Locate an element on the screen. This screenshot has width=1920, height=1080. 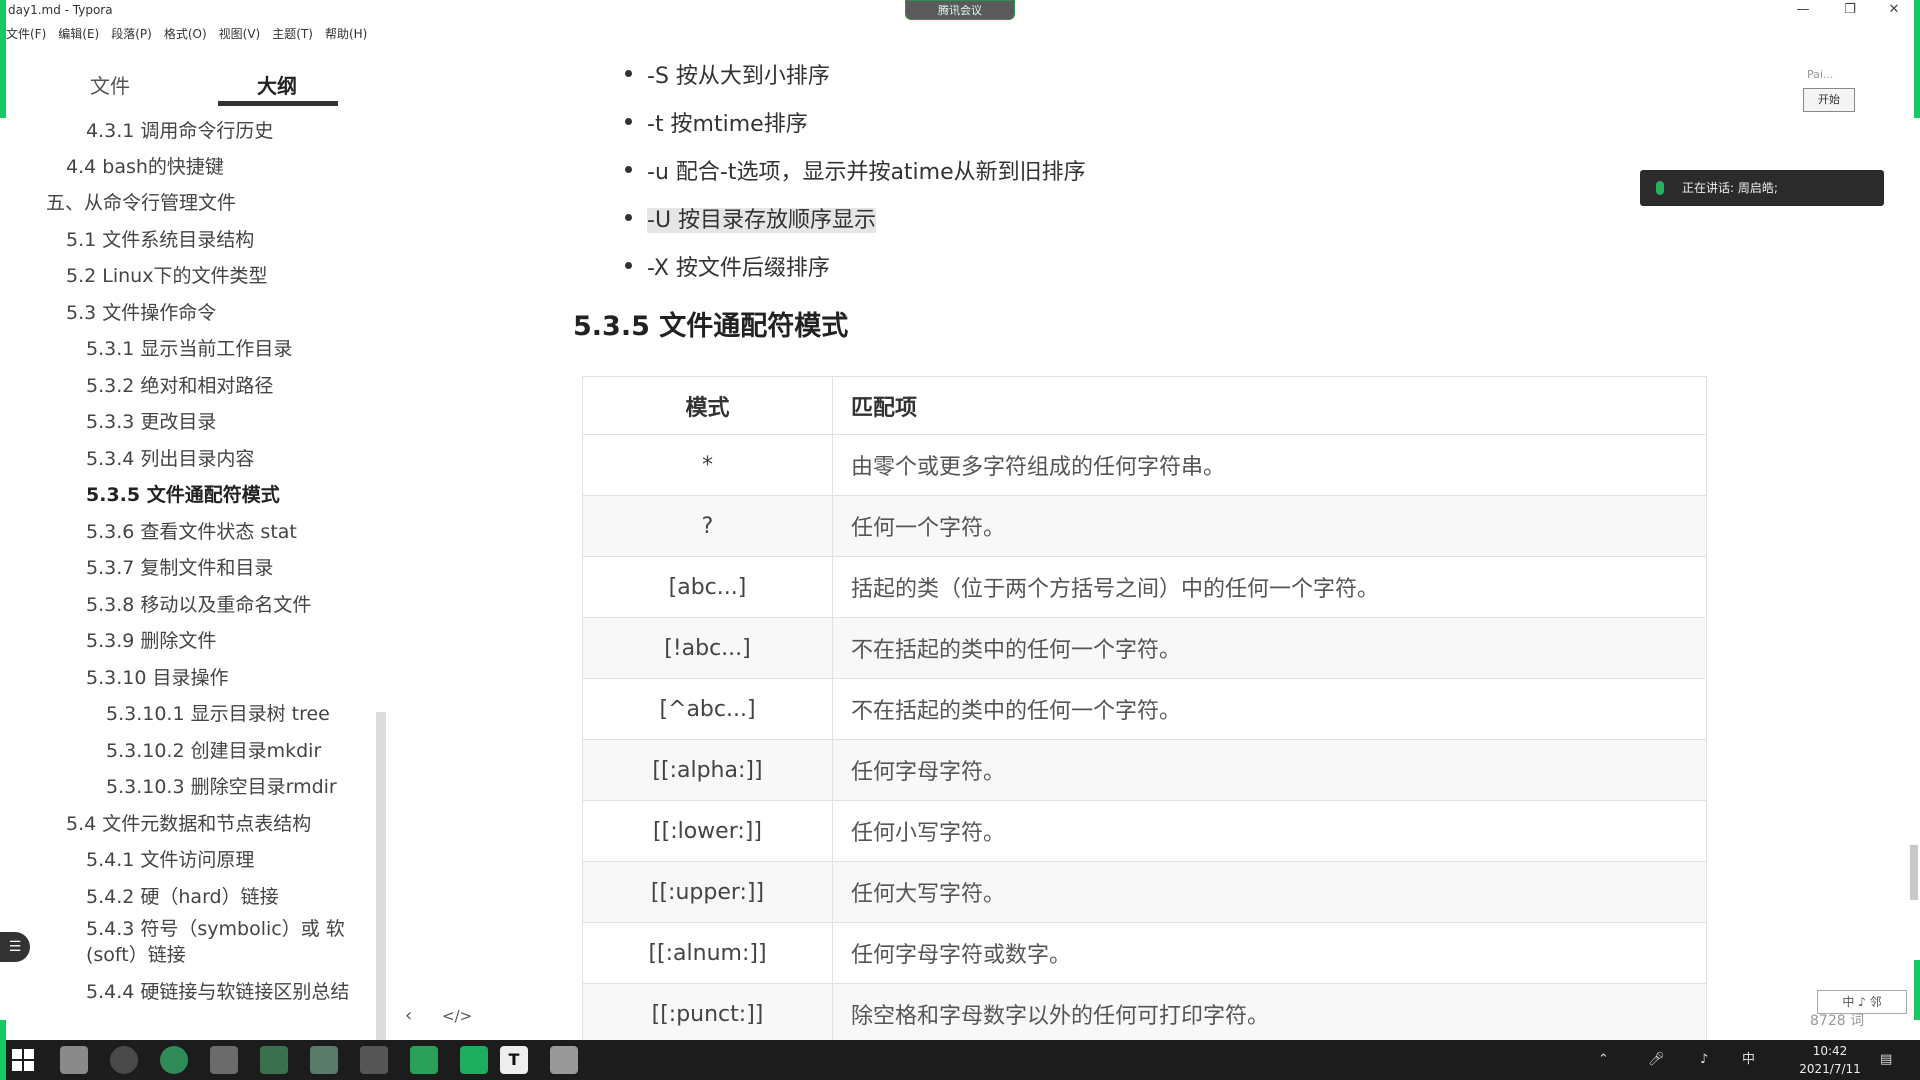
table-cell-match: 除空格和字母数字以外的任何可打印字符。 is located at coordinates (1269, 1014).